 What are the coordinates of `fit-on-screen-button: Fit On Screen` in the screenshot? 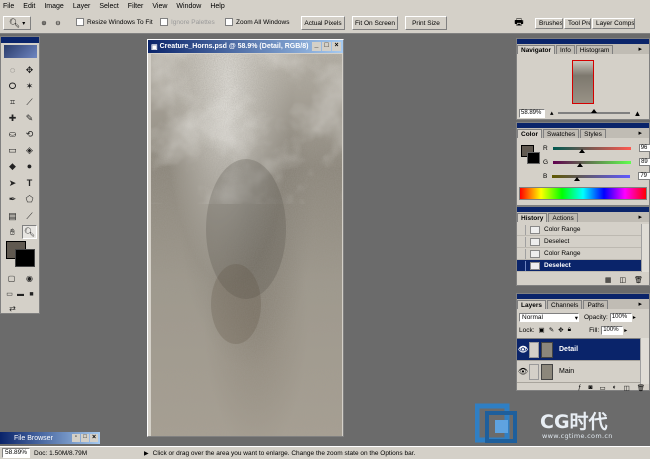 It's located at (375, 23).